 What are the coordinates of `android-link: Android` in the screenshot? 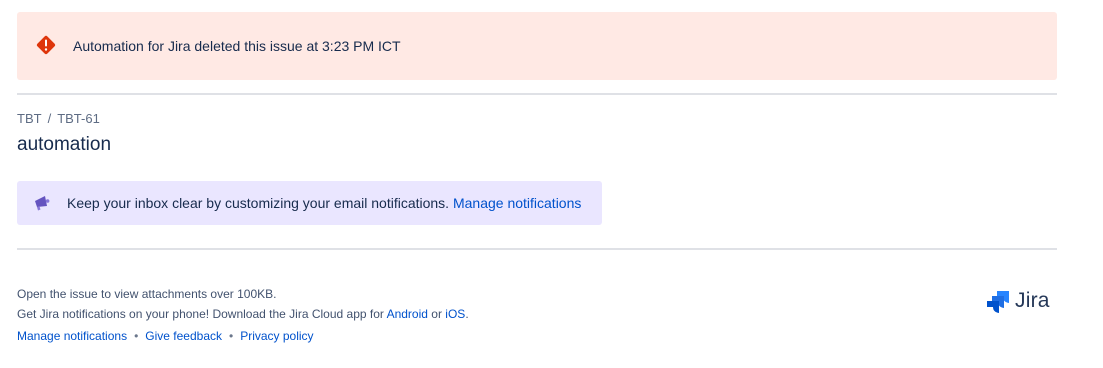 It's located at (407, 314).